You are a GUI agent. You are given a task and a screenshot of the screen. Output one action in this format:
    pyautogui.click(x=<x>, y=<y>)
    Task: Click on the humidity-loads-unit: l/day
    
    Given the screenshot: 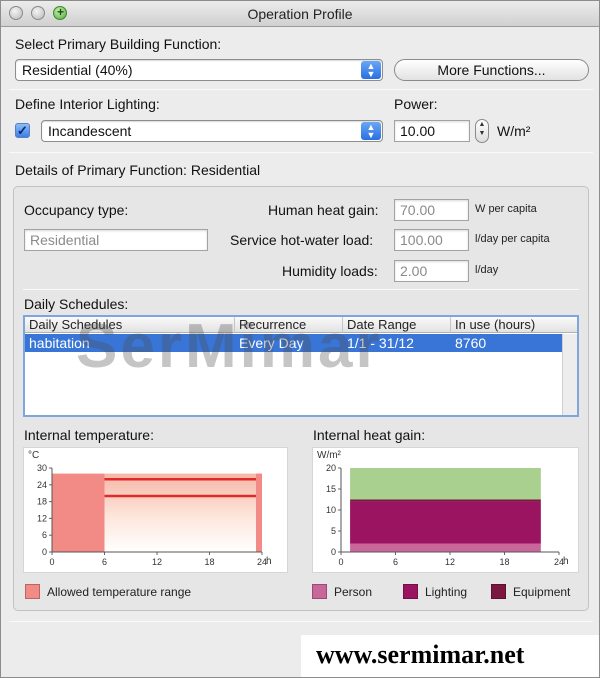 What is the action you would take?
    pyautogui.click(x=487, y=270)
    